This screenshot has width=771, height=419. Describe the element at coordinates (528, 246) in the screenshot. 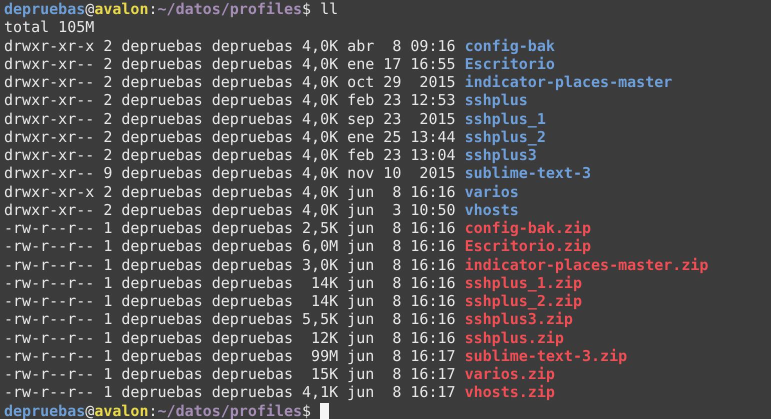

I see `file-name: Escritorio.zip` at that location.